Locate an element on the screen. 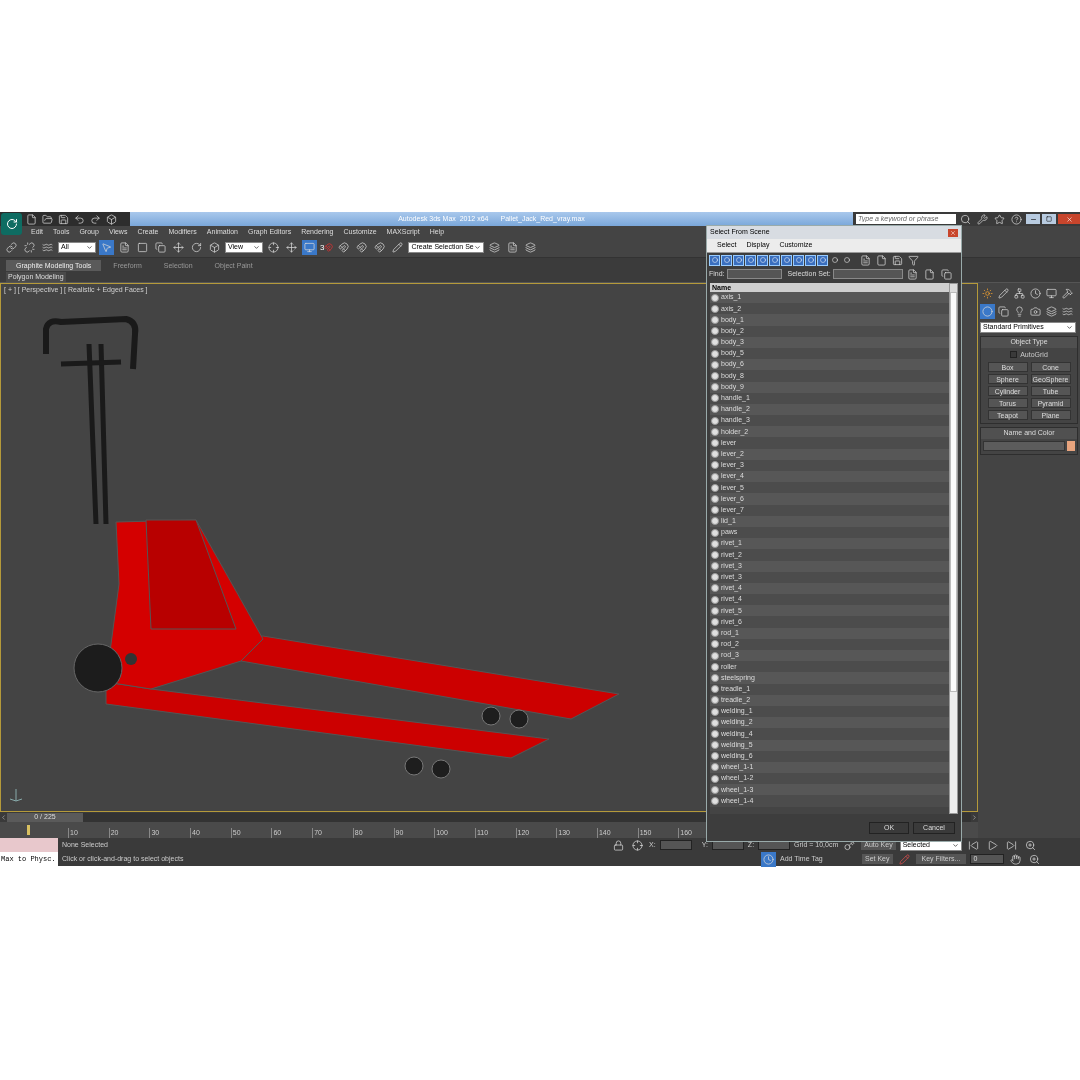 Image resolution: width=1080 pixels, height=1080 pixels. listener-field is located at coordinates (29, 845).